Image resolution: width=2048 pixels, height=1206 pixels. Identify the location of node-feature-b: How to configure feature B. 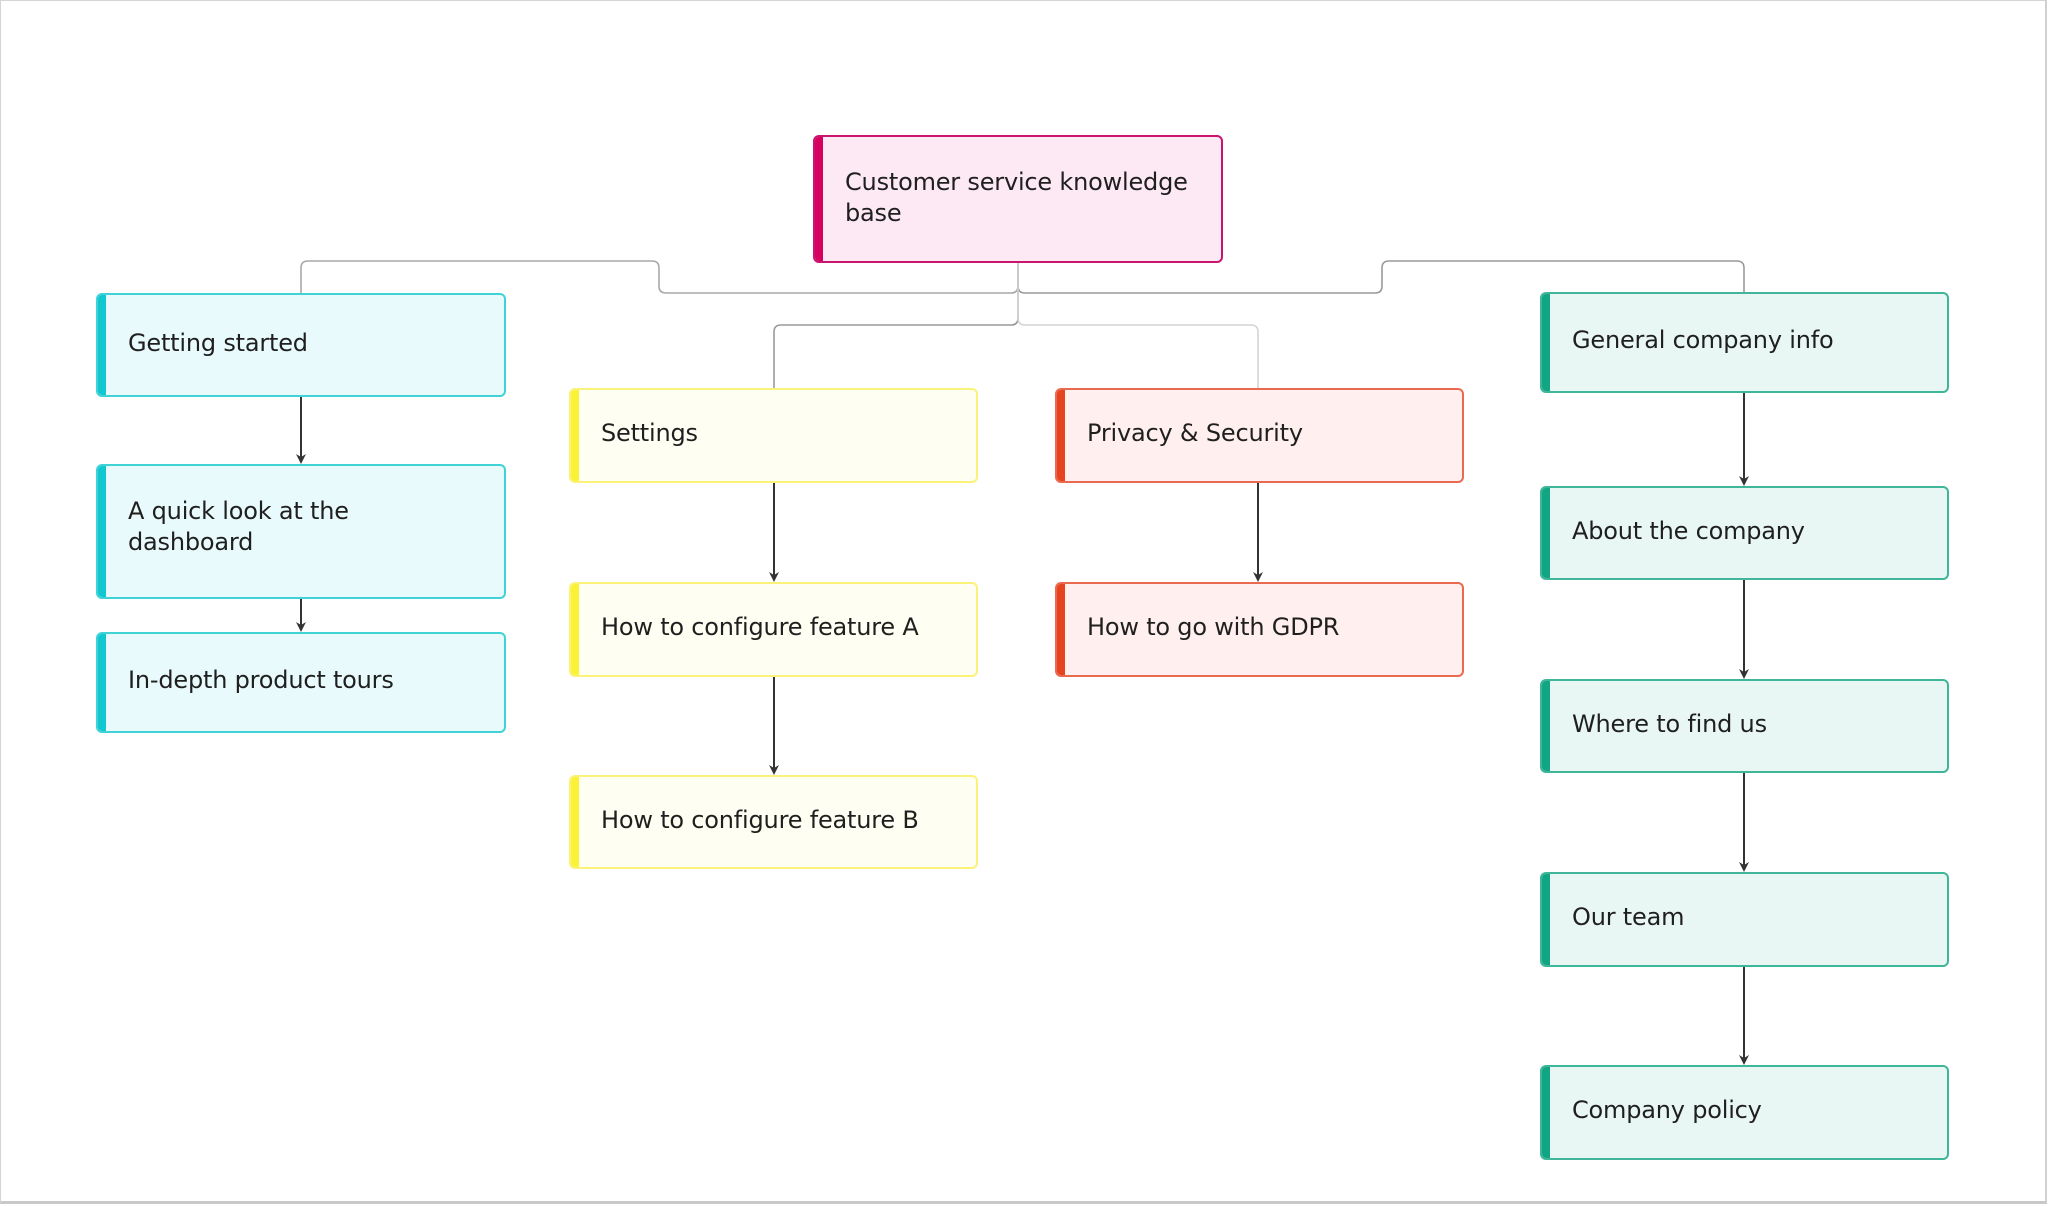
(773, 822).